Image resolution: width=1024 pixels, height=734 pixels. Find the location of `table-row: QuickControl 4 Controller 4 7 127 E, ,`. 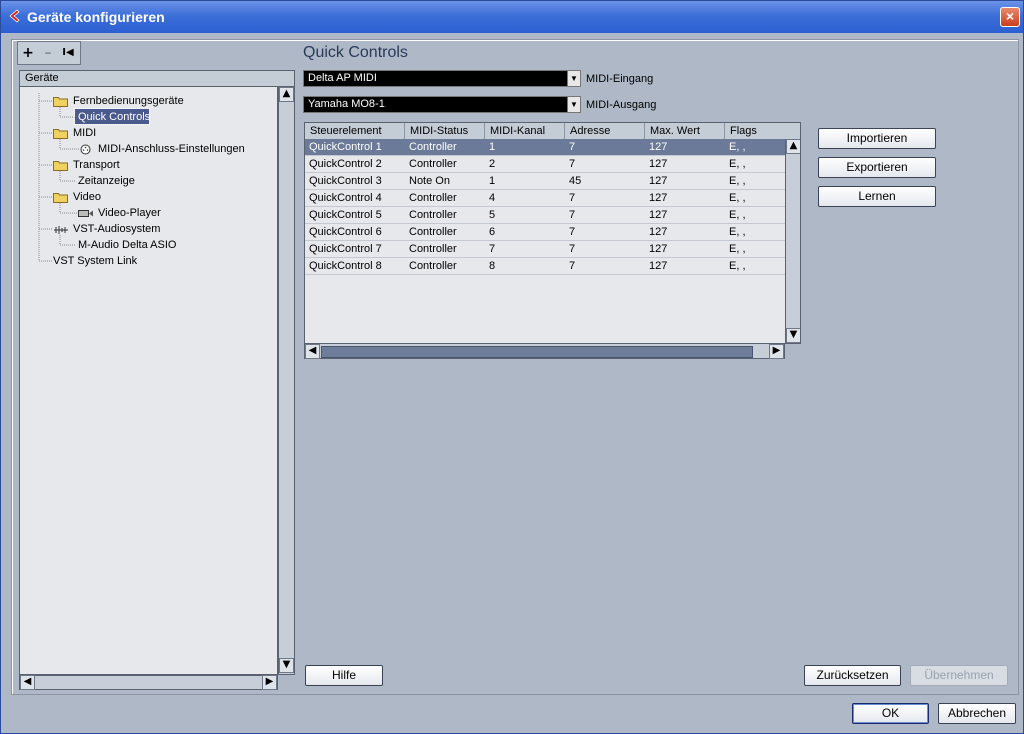

table-row: QuickControl 4 Controller 4 7 127 E, , is located at coordinates (545, 198).